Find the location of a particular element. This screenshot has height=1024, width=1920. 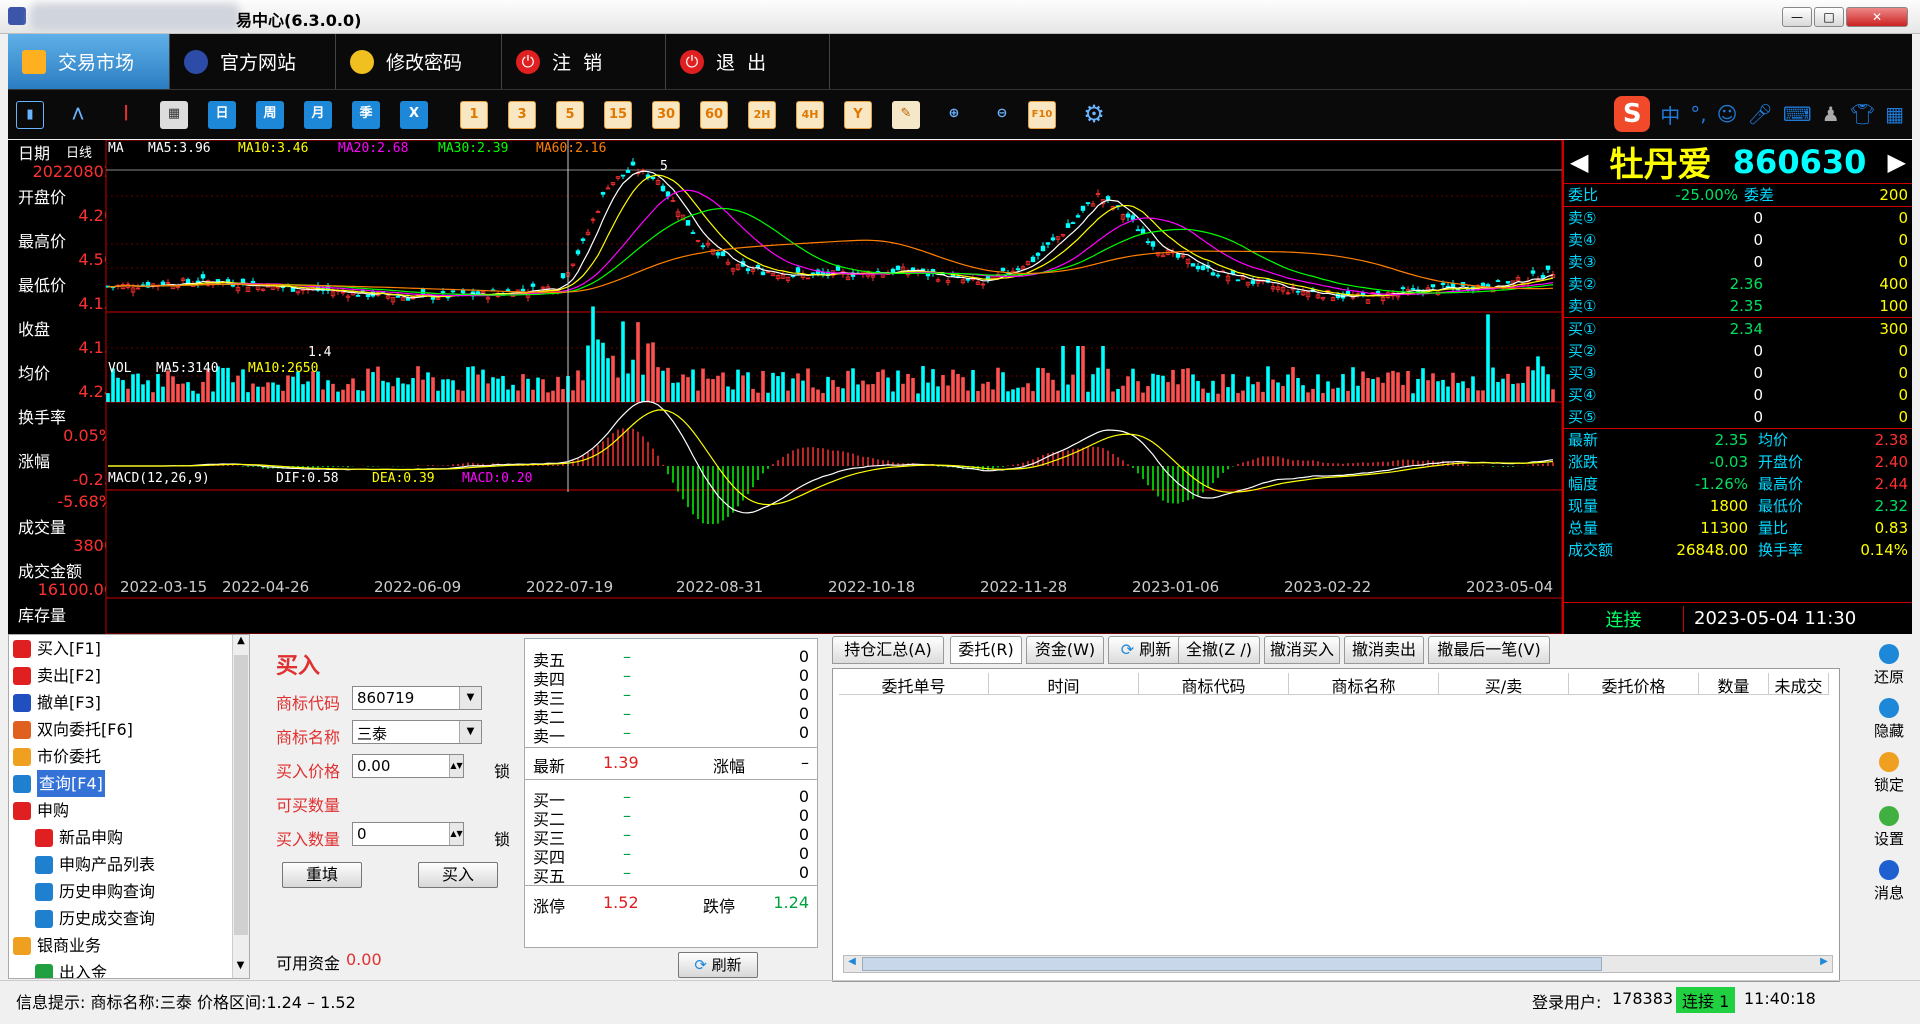

side-action-button: 隐藏 is located at coordinates (1889, 719).